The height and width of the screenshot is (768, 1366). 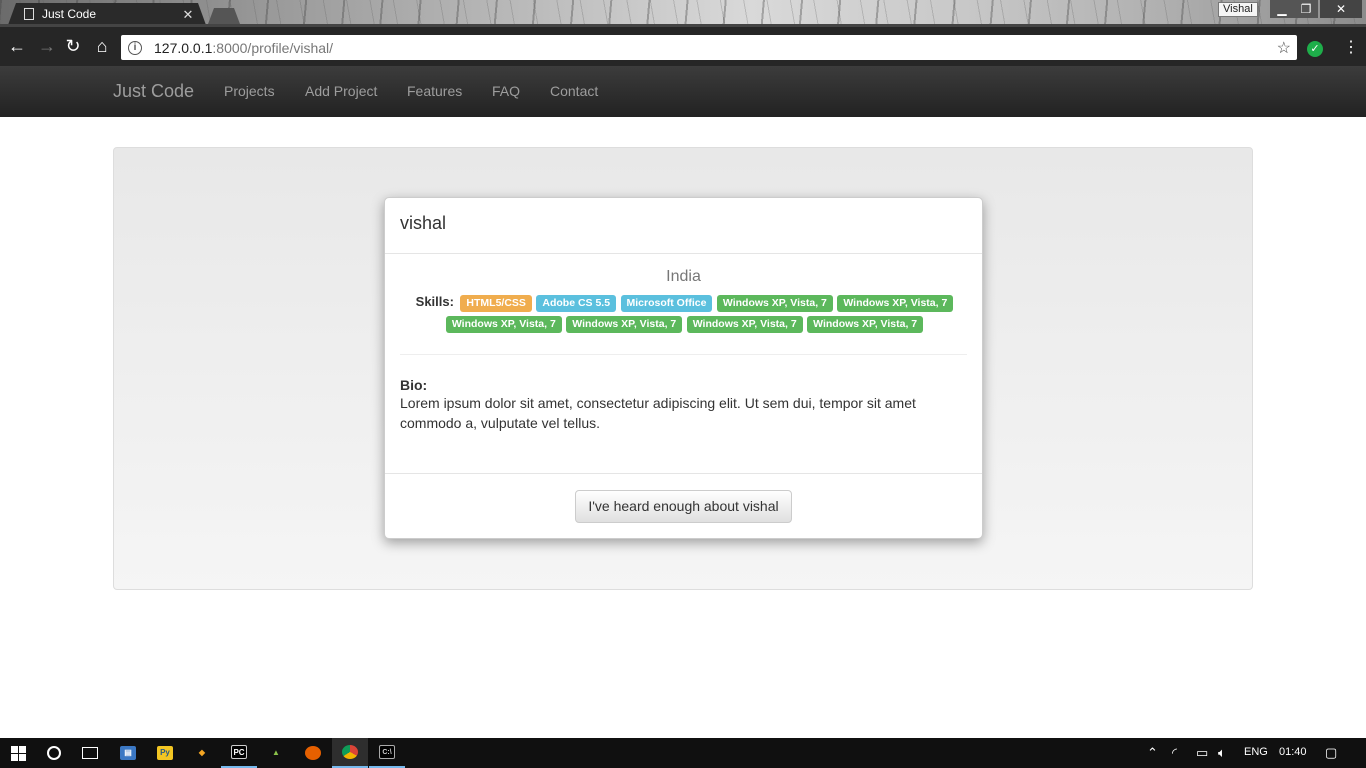 What do you see at coordinates (273, 47) in the screenshot?
I see `url-path: :8000/profile/vishal/` at bounding box center [273, 47].